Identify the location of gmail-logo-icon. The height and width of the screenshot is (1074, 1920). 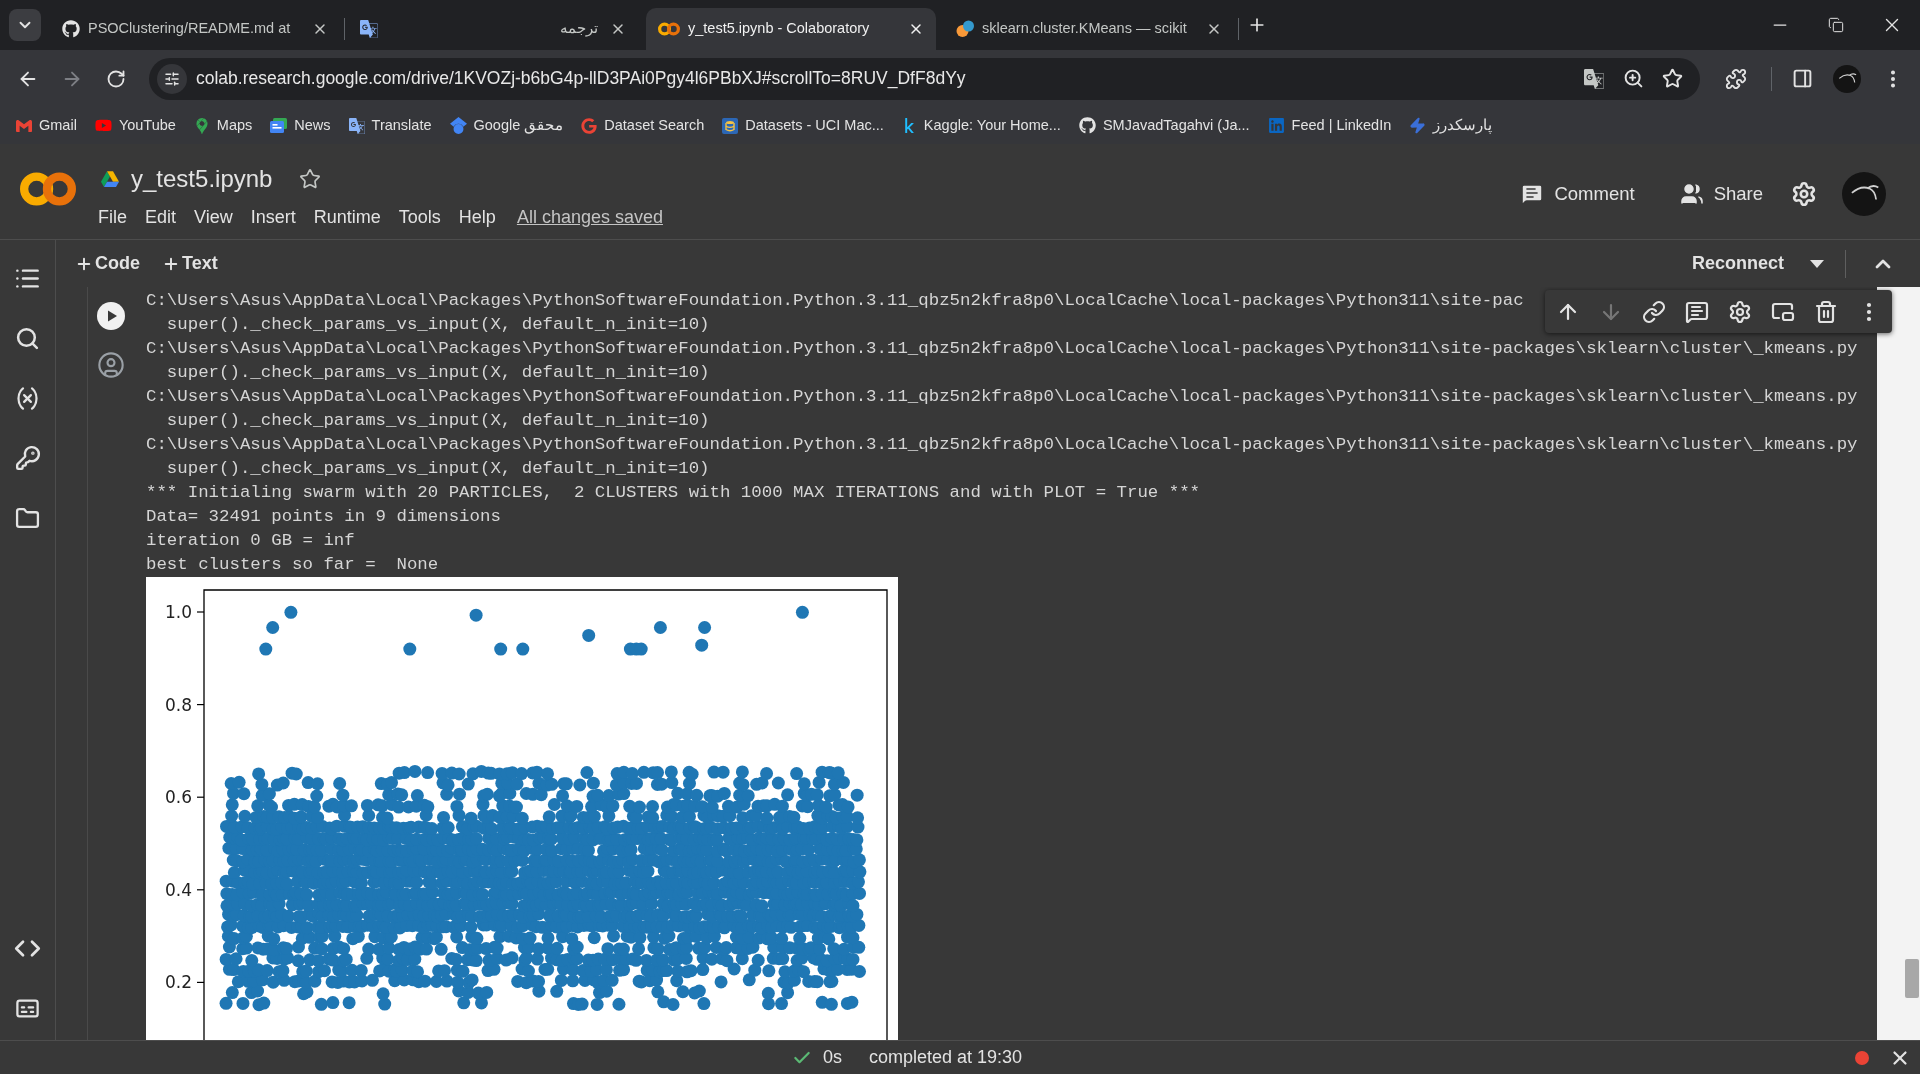
(24, 125).